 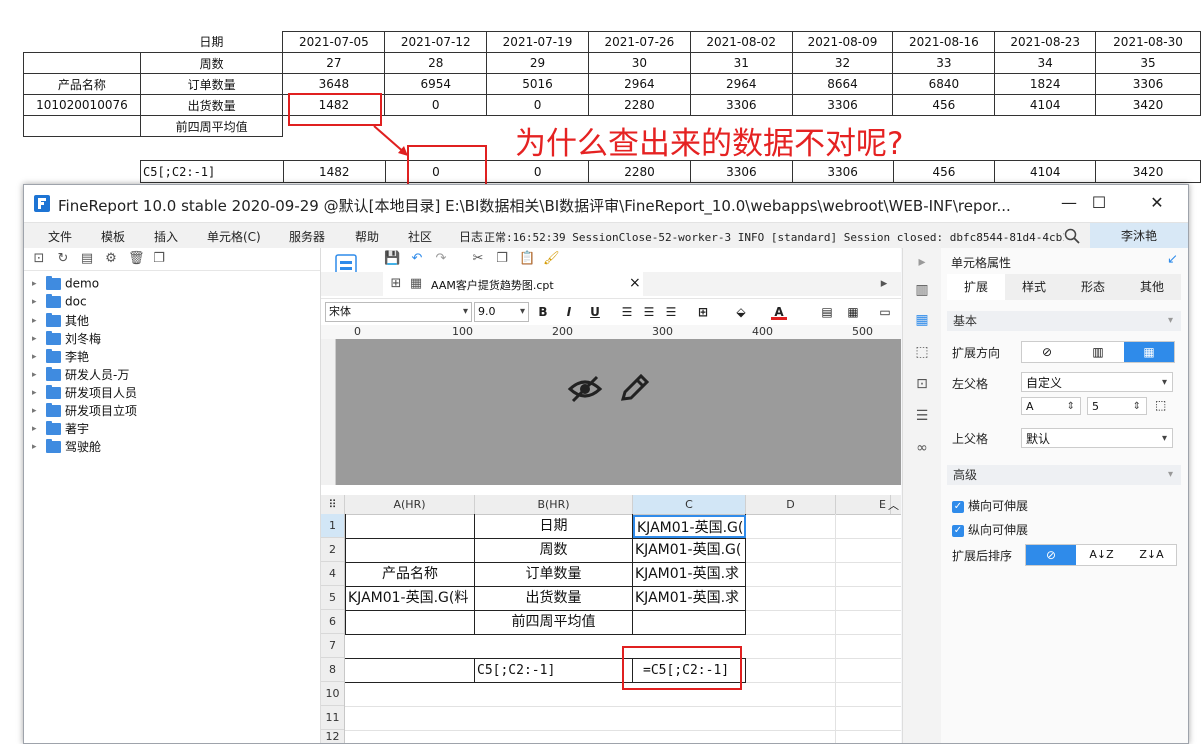 What do you see at coordinates (80, 375) in the screenshot?
I see `tree-item-rd-wan: ▸ 研发人员-万` at bounding box center [80, 375].